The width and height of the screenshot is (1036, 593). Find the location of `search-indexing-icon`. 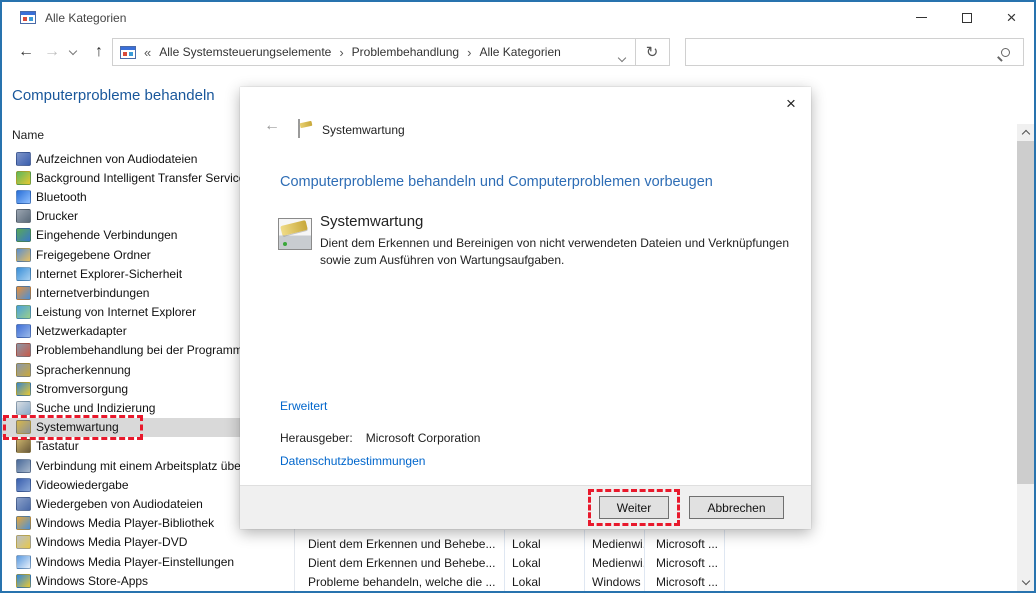

search-indexing-icon is located at coordinates (23, 408).